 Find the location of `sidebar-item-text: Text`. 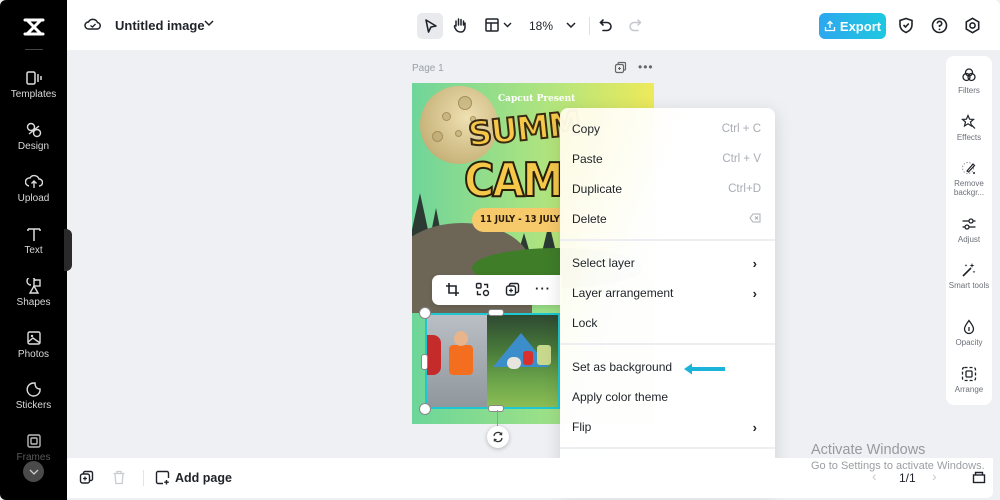

sidebar-item-text: Text is located at coordinates (33, 241).